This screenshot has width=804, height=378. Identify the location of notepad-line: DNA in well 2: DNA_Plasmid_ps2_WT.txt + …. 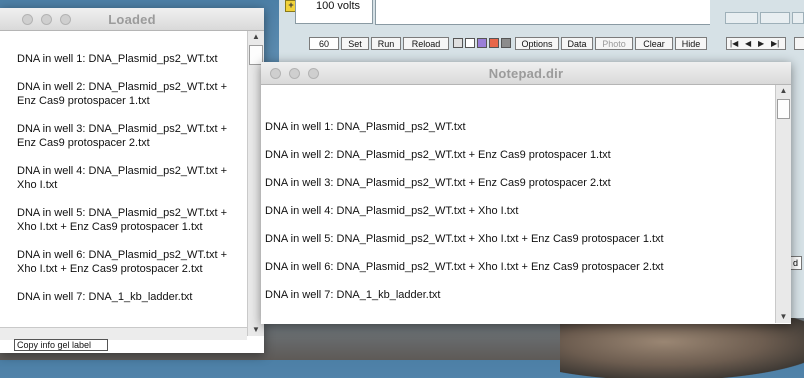
(438, 155).